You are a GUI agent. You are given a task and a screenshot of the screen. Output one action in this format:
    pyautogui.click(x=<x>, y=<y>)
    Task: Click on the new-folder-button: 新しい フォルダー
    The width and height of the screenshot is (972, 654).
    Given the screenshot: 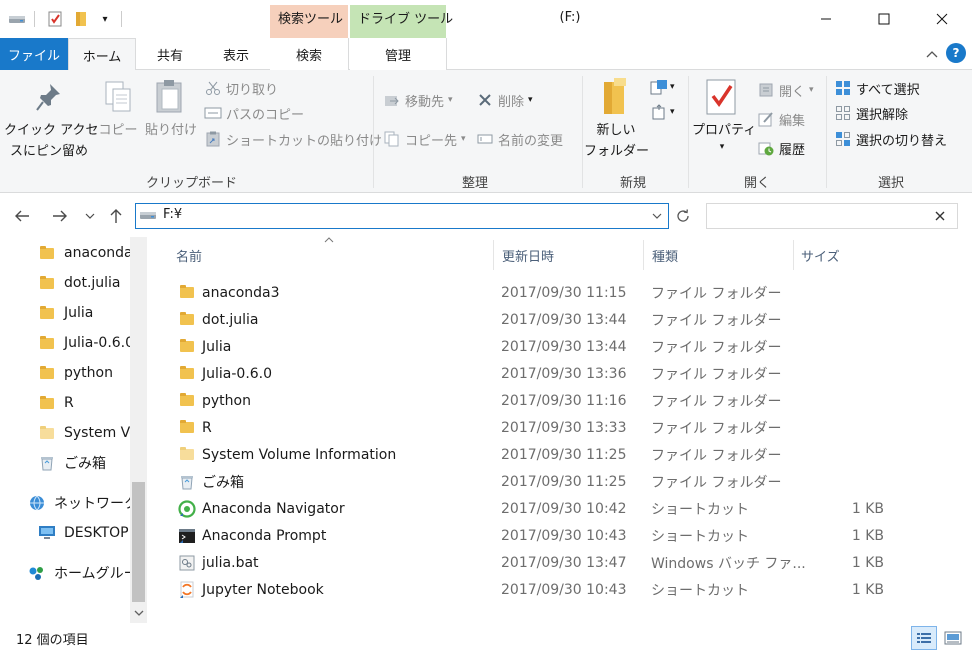 What is the action you would take?
    pyautogui.click(x=616, y=141)
    